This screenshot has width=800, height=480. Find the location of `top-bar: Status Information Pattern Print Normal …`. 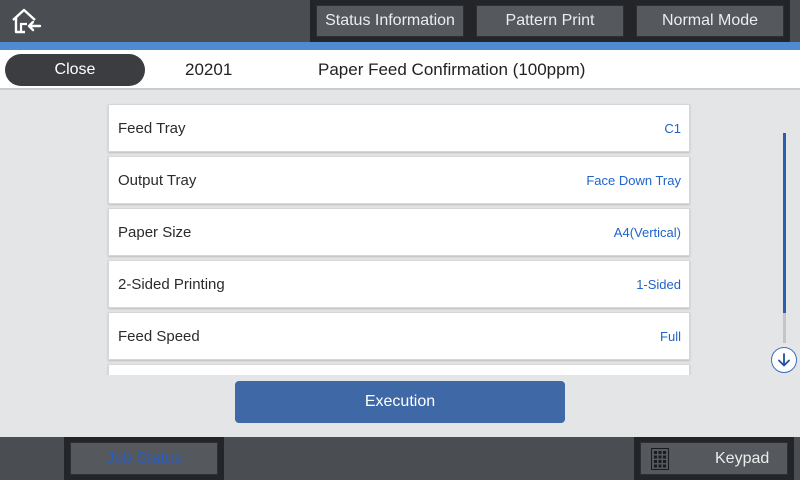

top-bar: Status Information Pattern Print Normal … is located at coordinates (400, 21).